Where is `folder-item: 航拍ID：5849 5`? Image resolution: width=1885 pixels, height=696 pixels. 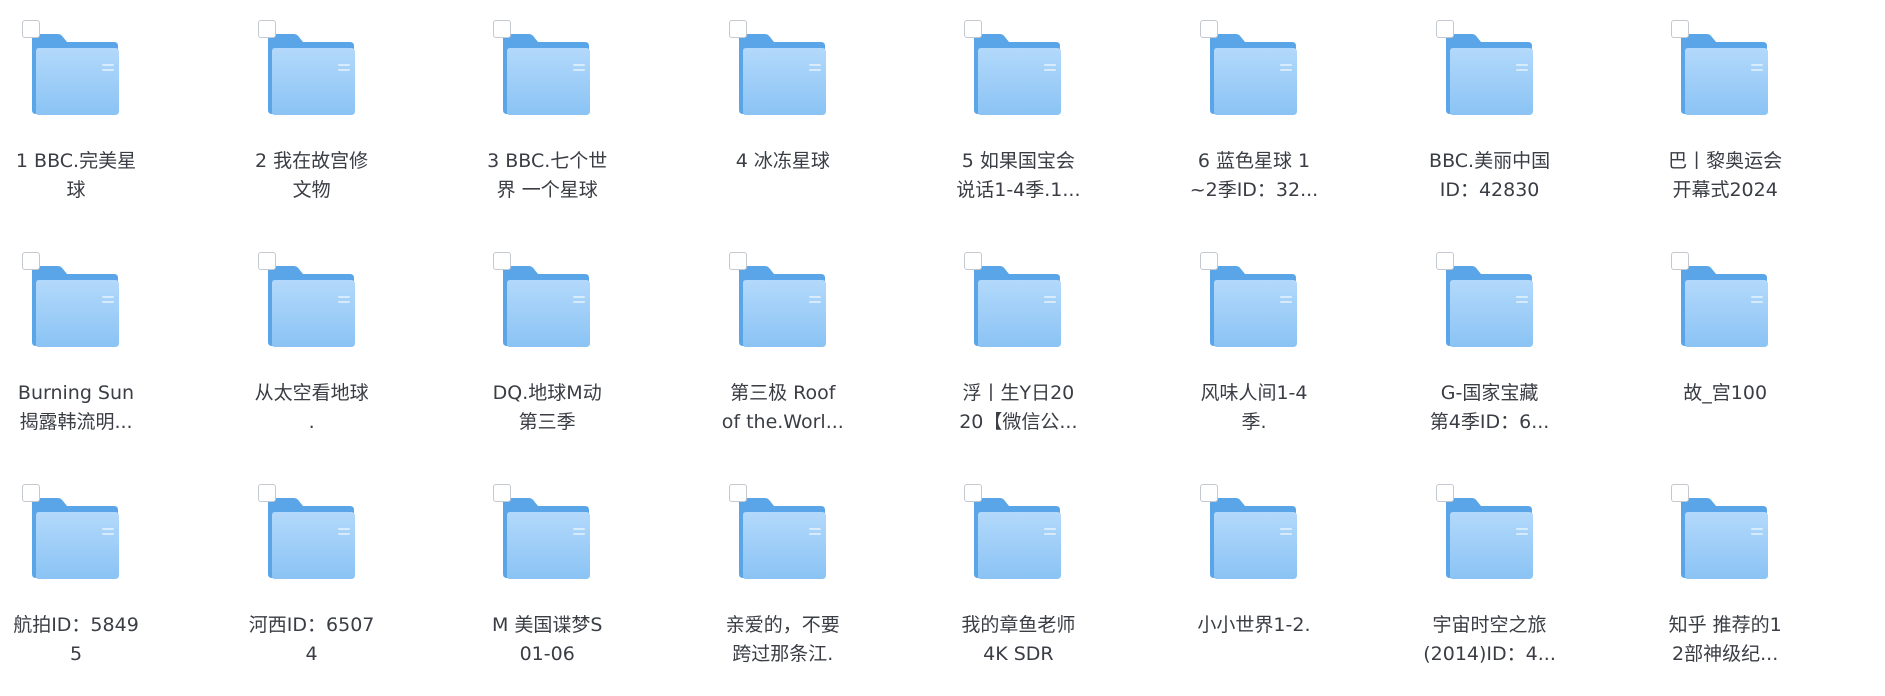
folder-item: 航拍ID：5849 5 is located at coordinates (118, 580).